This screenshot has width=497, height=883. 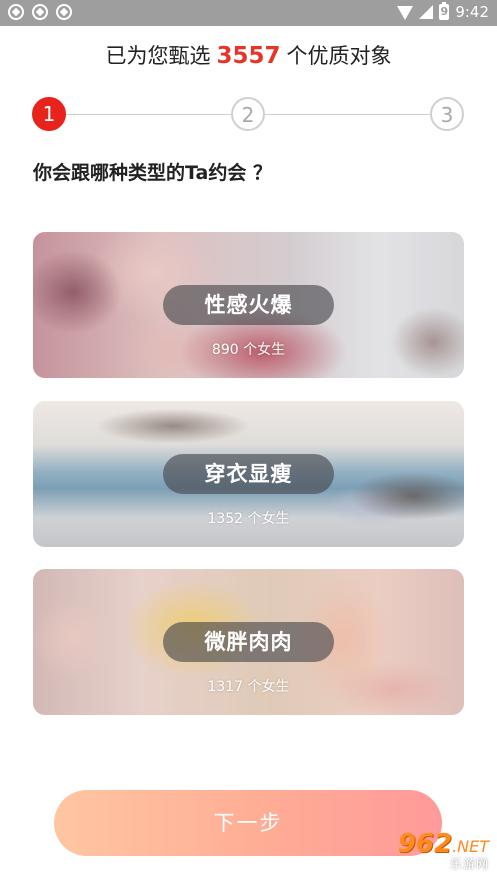 What do you see at coordinates (158, 56) in the screenshot?
I see `headline-prefix: 已为您甄选` at bounding box center [158, 56].